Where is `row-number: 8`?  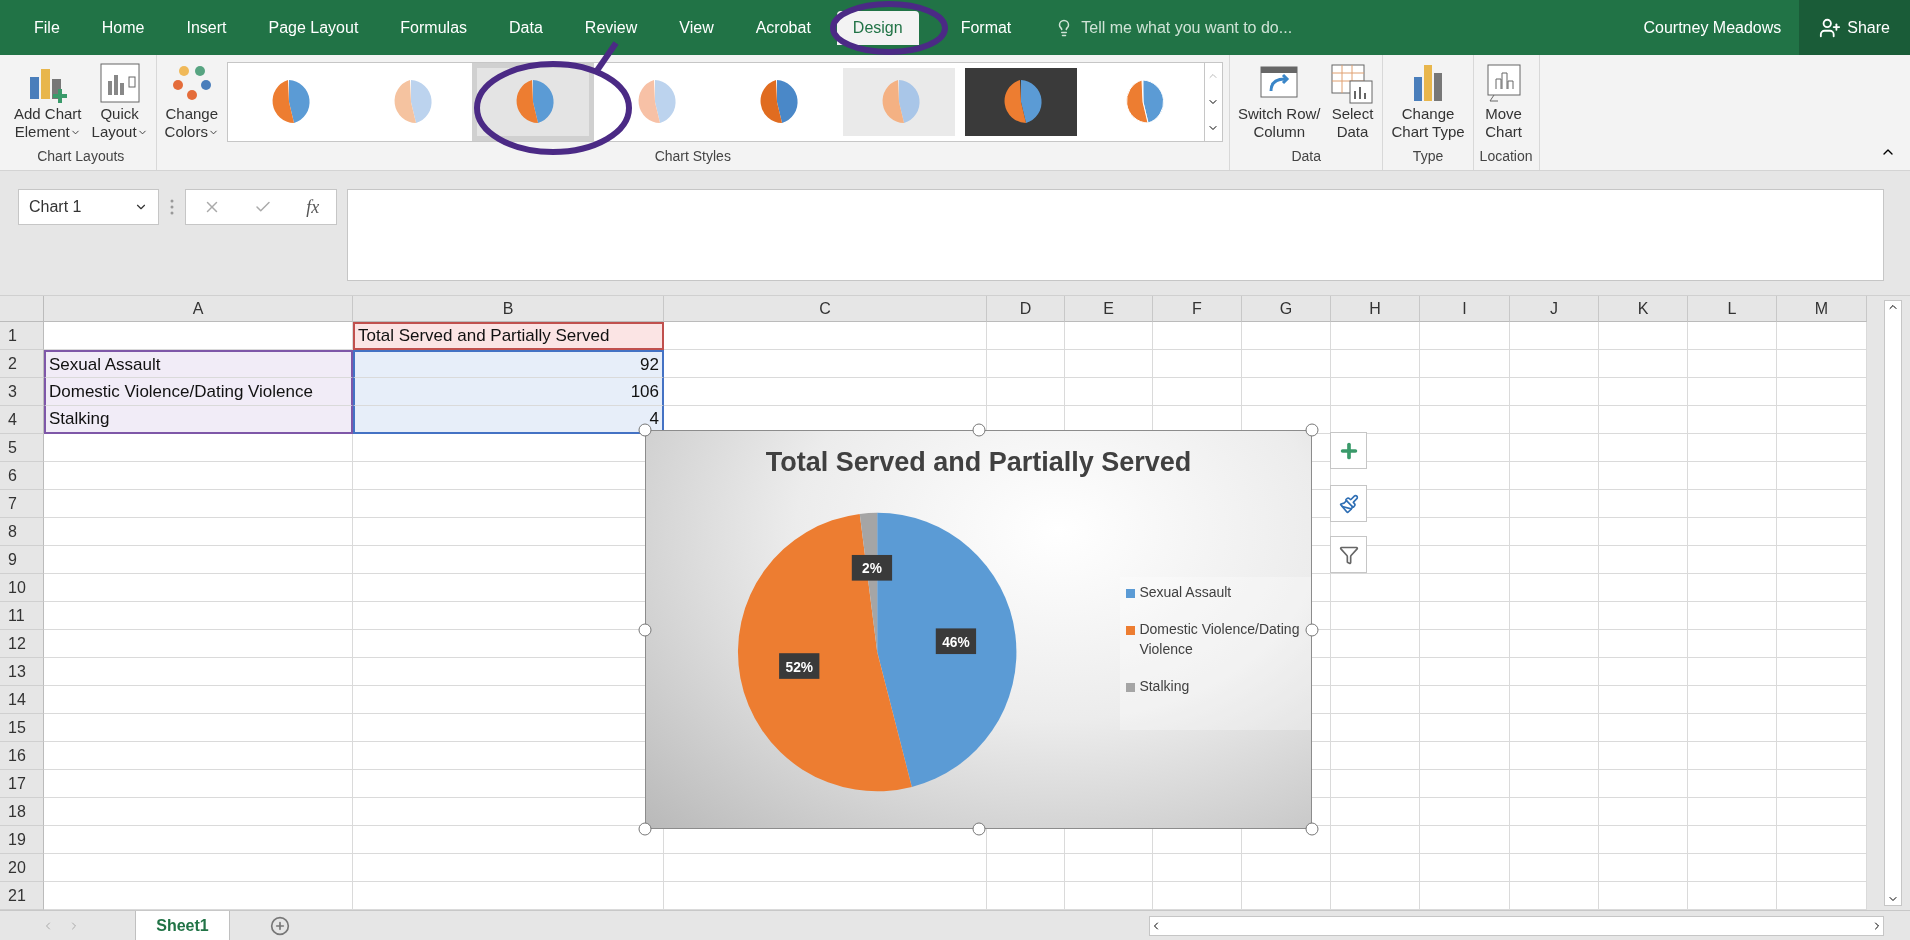 row-number: 8 is located at coordinates (22, 532).